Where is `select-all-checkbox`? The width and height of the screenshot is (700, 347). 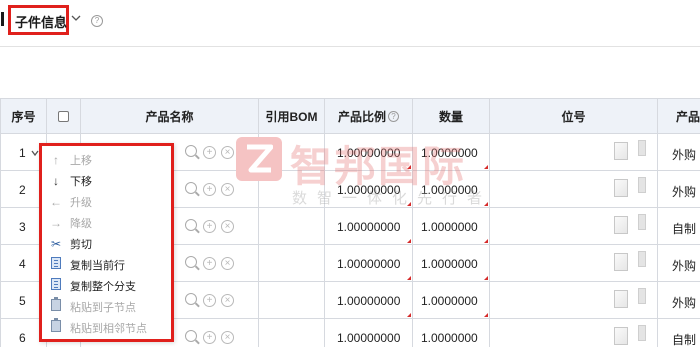
select-all-checkbox is located at coordinates (63, 116).